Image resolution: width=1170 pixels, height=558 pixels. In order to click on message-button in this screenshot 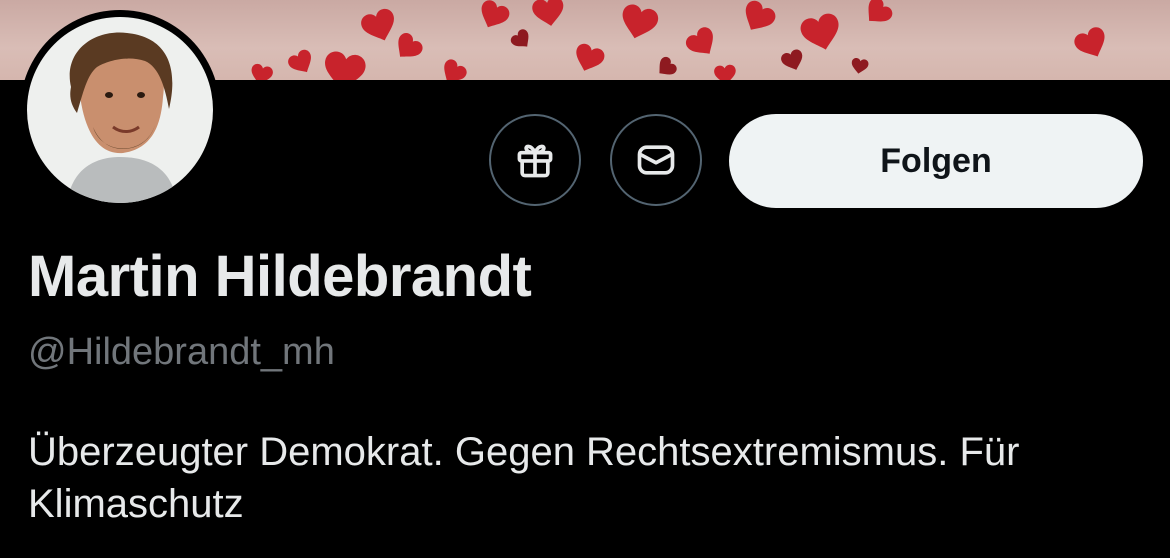, I will do `click(656, 160)`.